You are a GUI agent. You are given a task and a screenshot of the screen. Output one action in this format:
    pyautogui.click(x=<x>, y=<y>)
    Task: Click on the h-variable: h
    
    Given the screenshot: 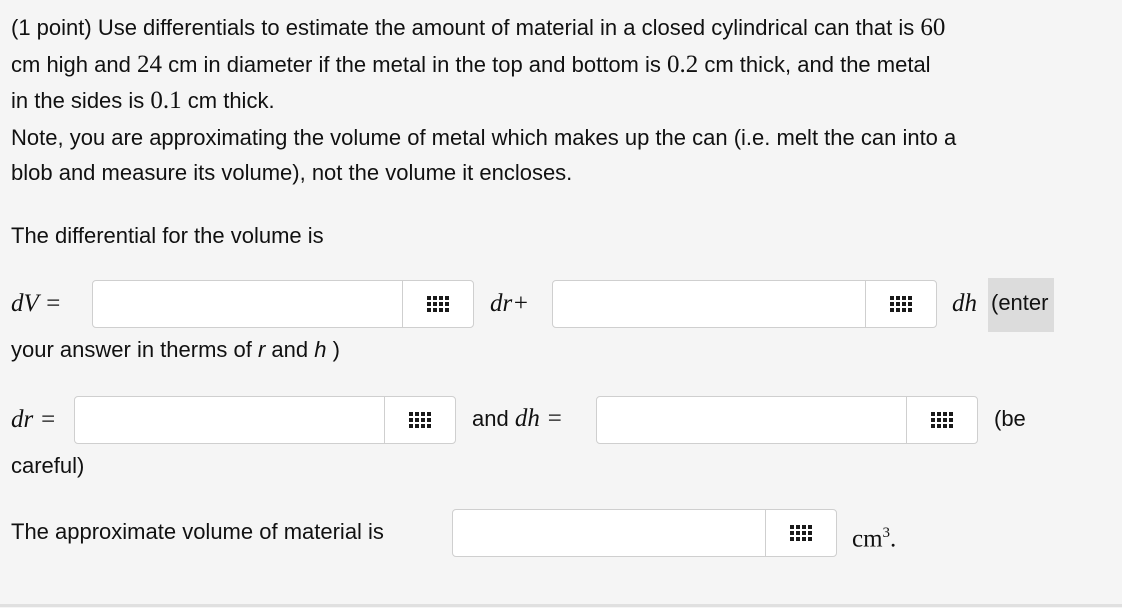 What is the action you would take?
    pyautogui.click(x=320, y=349)
    